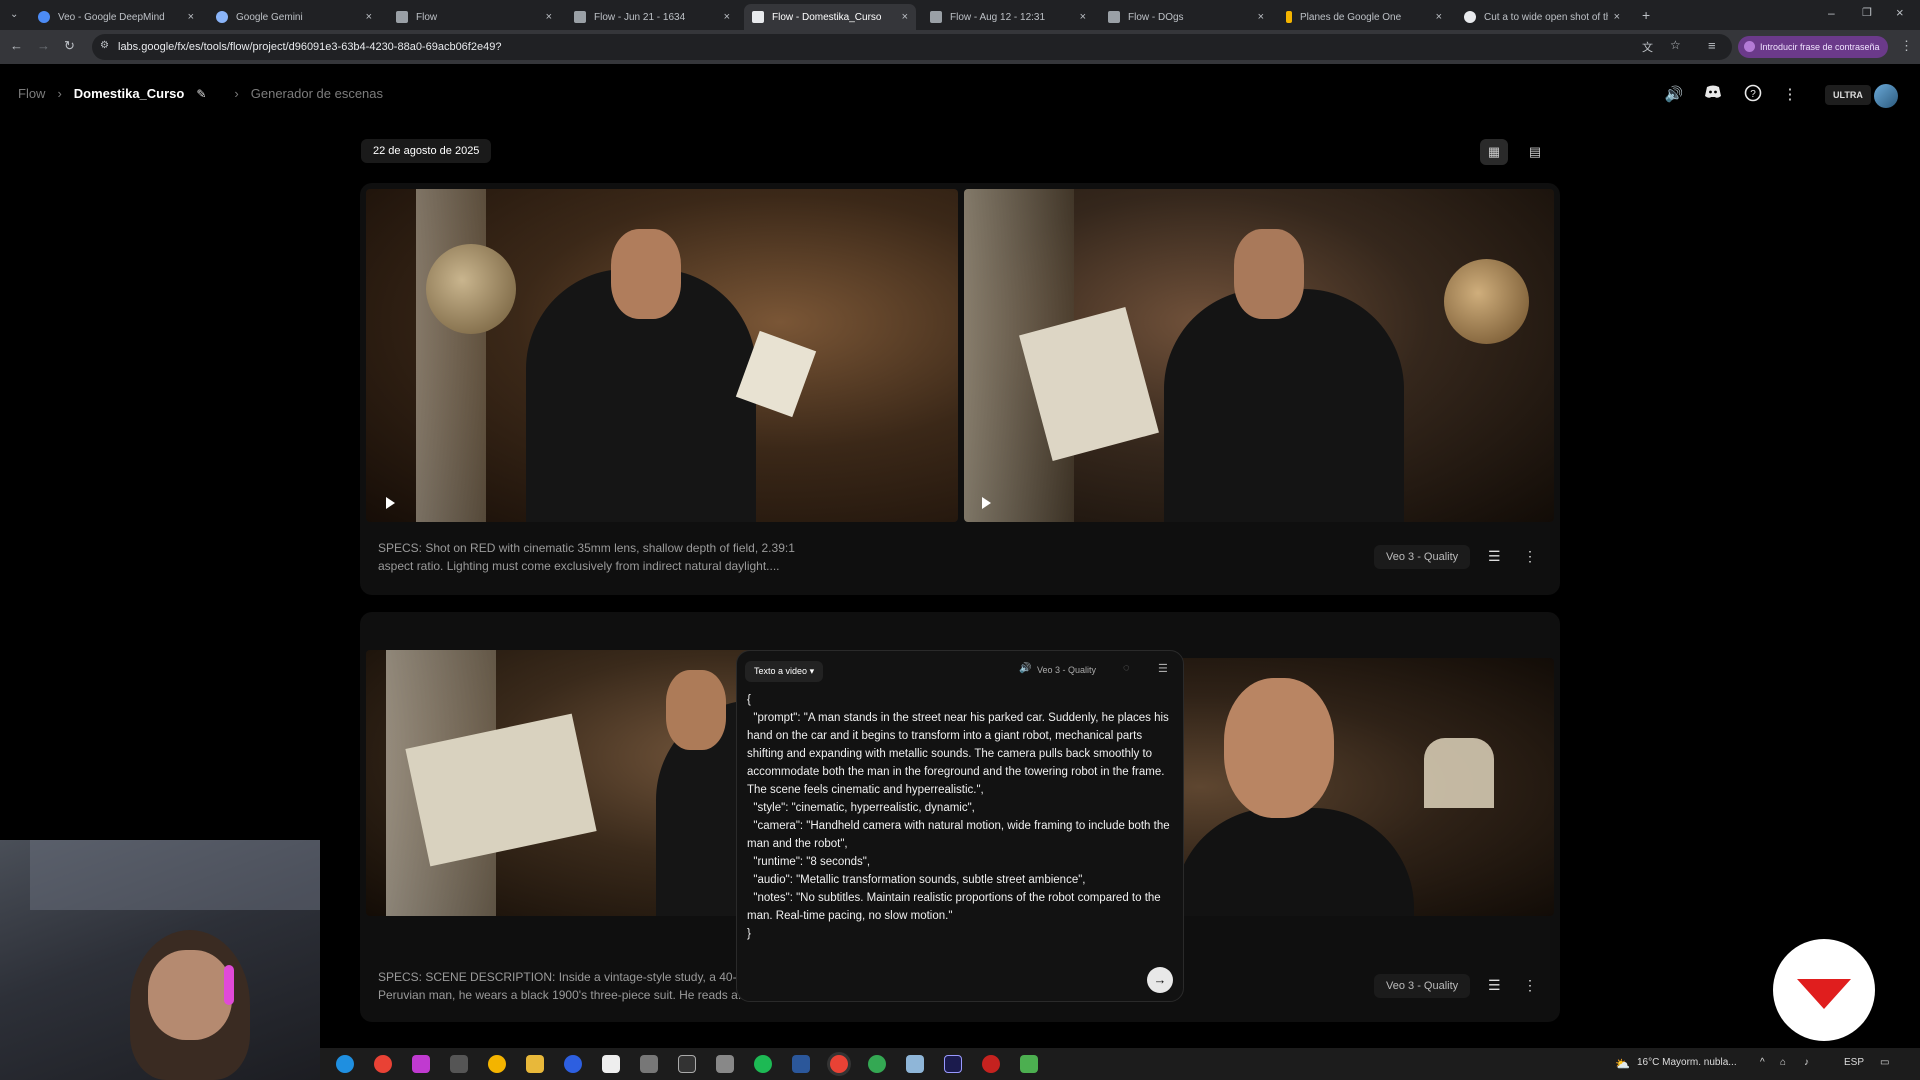 This screenshot has width=1920, height=1080. What do you see at coordinates (1762, 1062) in the screenshot?
I see `tray-chevron-icon: ^` at bounding box center [1762, 1062].